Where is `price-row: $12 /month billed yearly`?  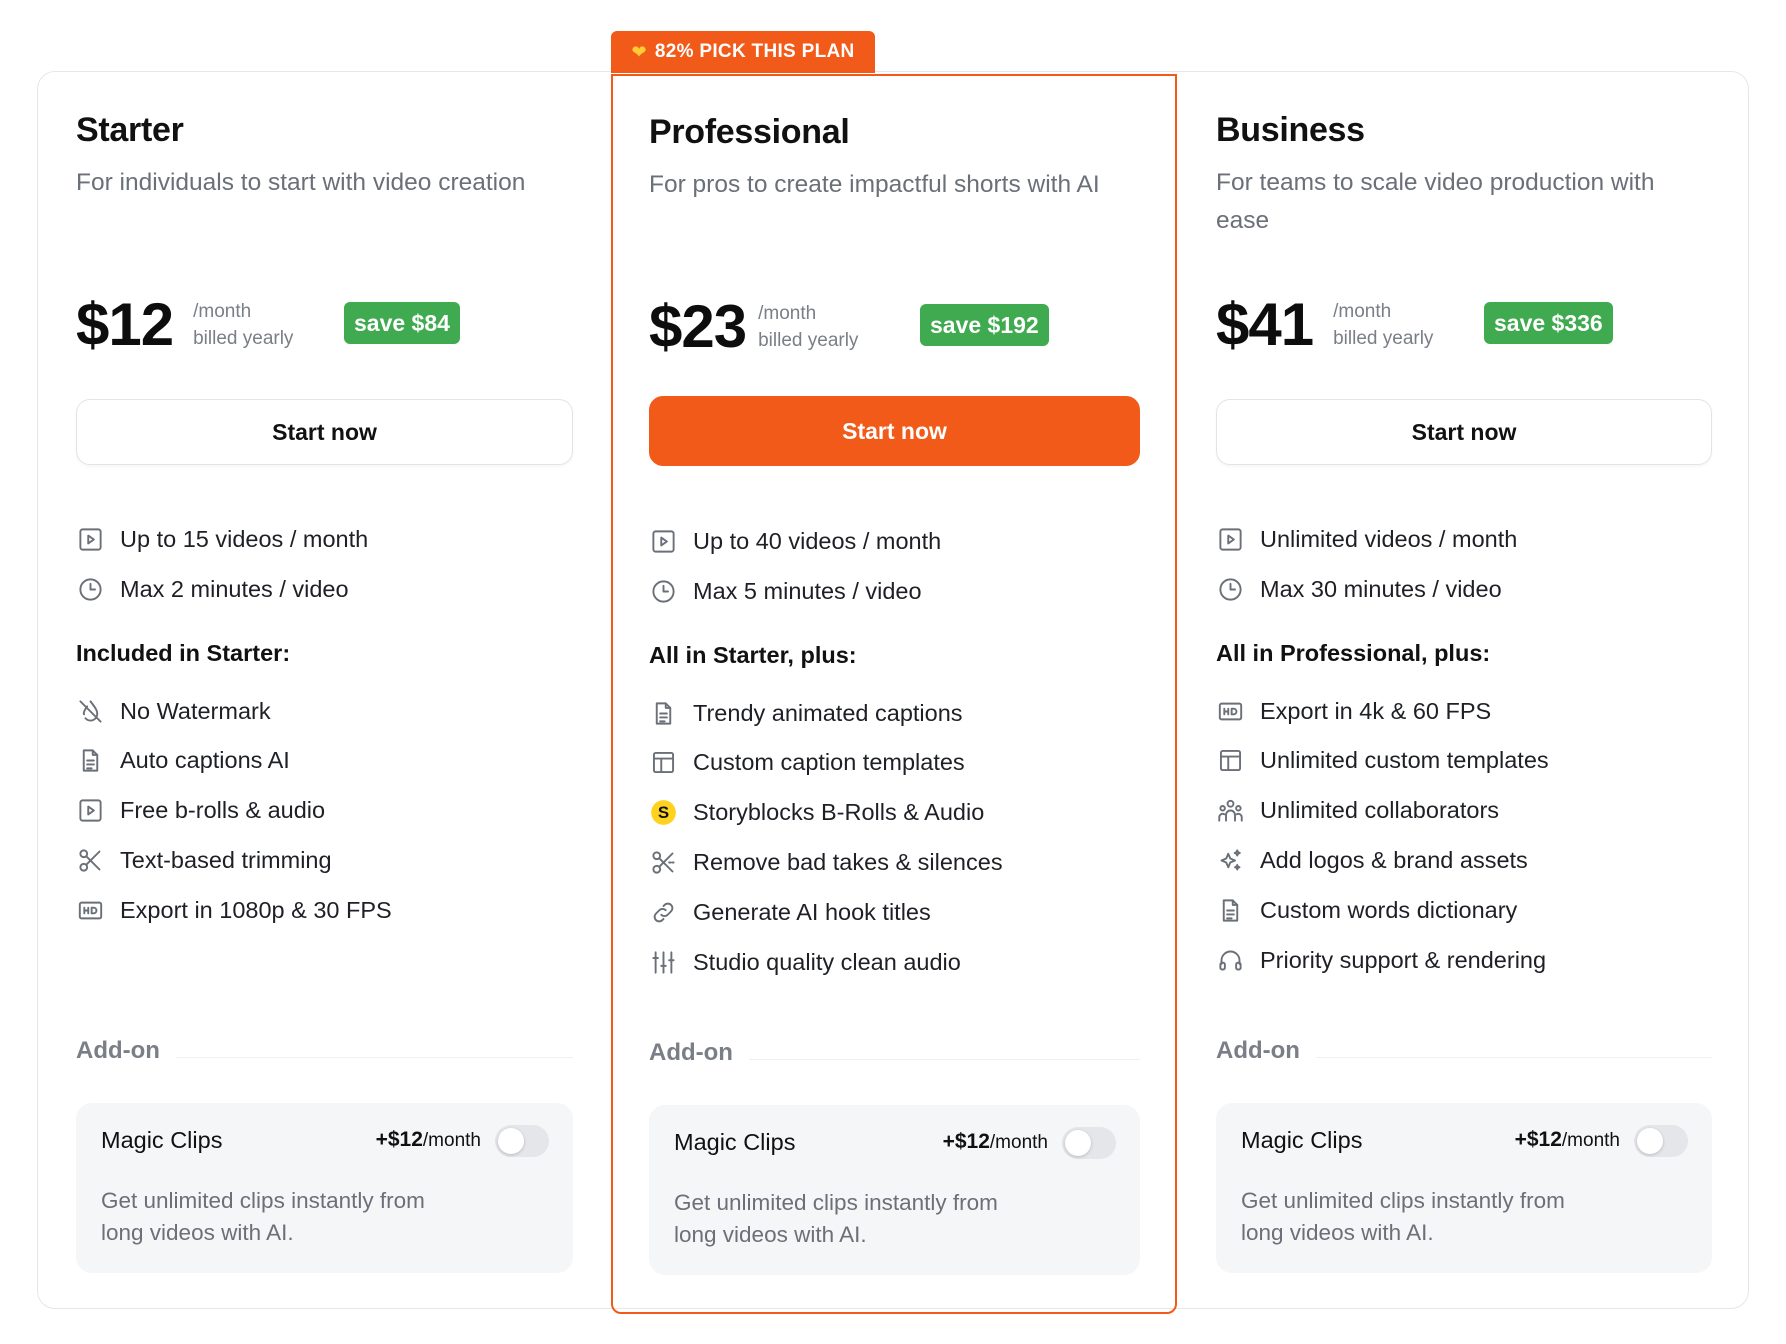 price-row: $12 /month billed yearly is located at coordinates (214, 325).